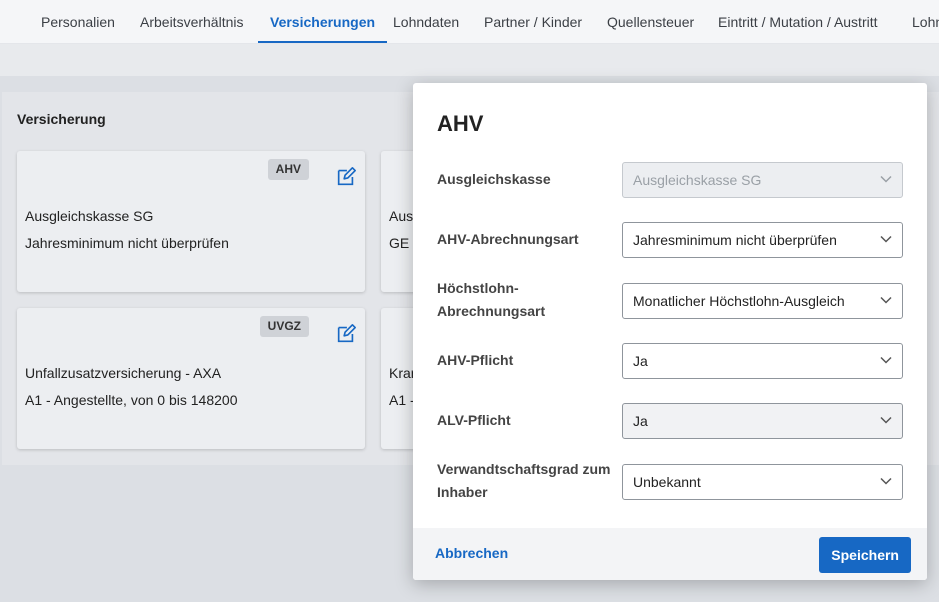 The width and height of the screenshot is (939, 602). I want to click on label-line-1: Höchstlohn-, so click(478, 288).